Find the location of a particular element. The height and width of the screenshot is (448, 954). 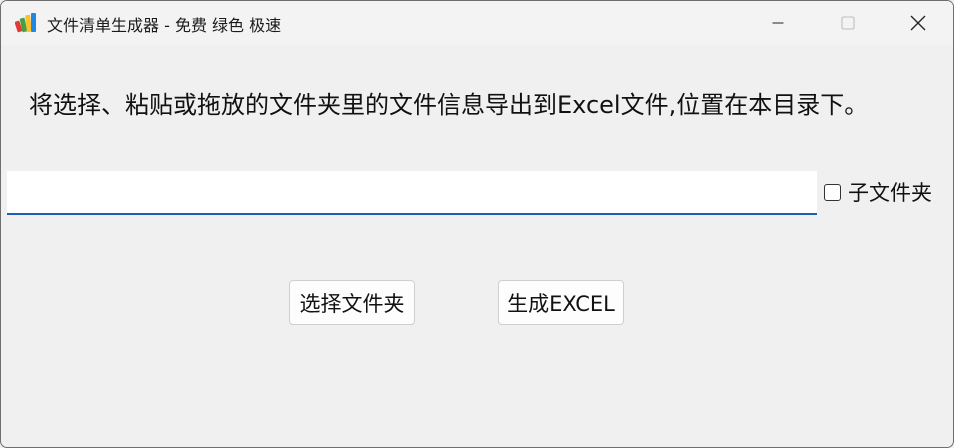

folder-path-input is located at coordinates (412, 193).